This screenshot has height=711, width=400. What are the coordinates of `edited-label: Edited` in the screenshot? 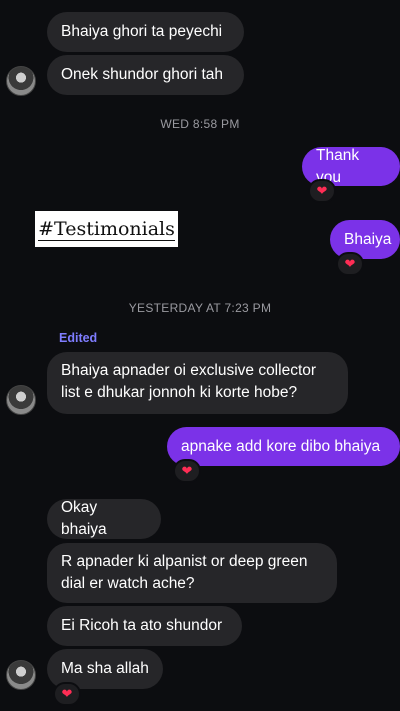 It's located at (78, 338).